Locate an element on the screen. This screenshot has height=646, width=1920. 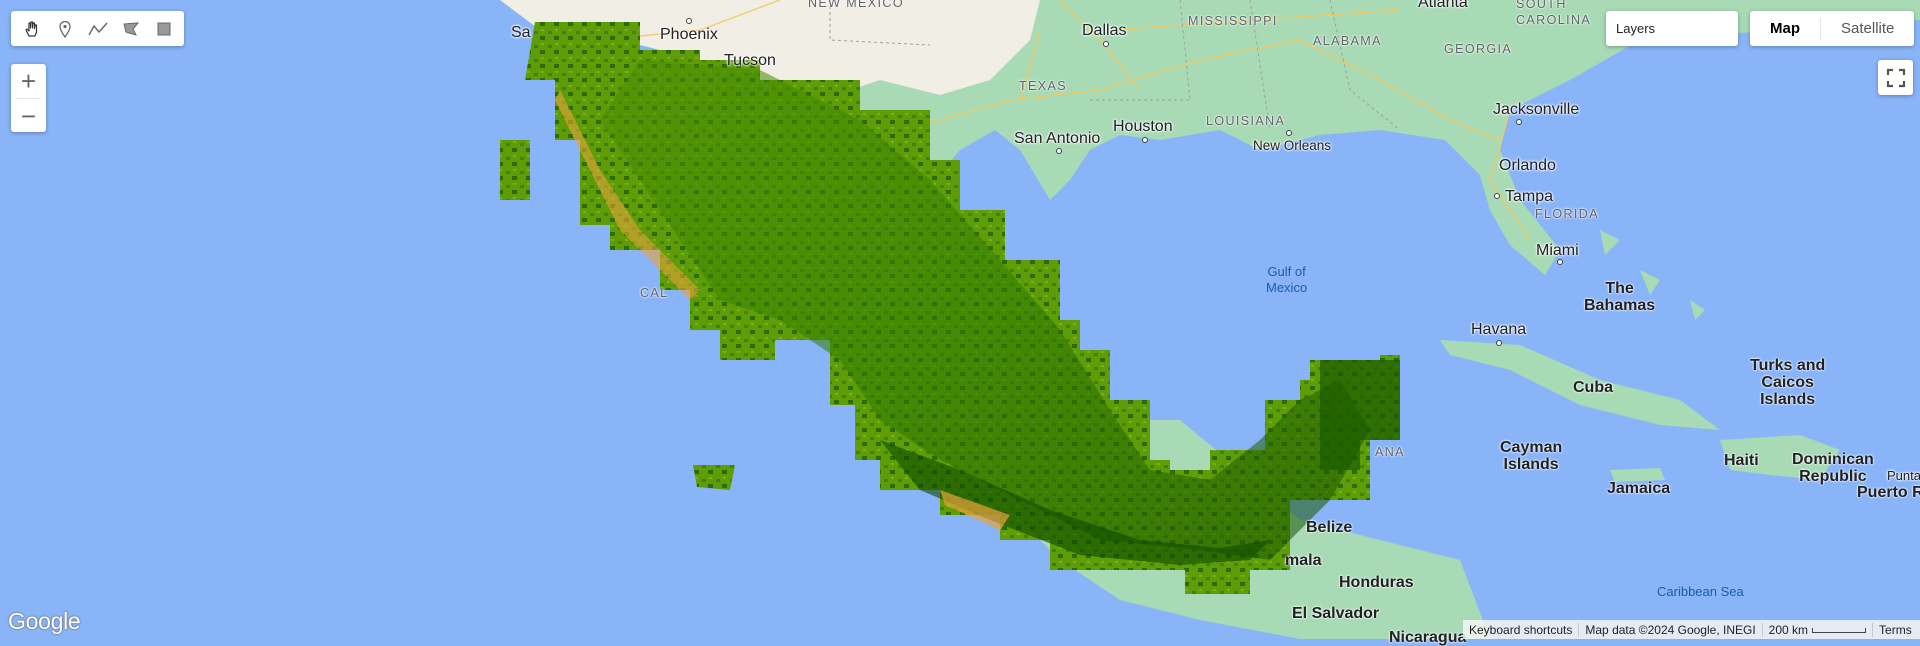
google-logo: Google is located at coordinates (44, 621).